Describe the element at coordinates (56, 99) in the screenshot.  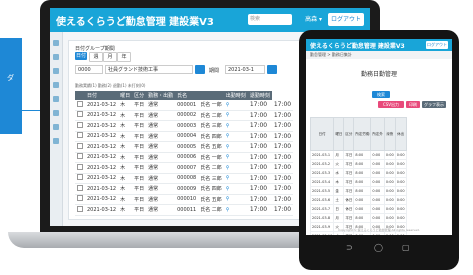
I see `chart-icon` at that location.